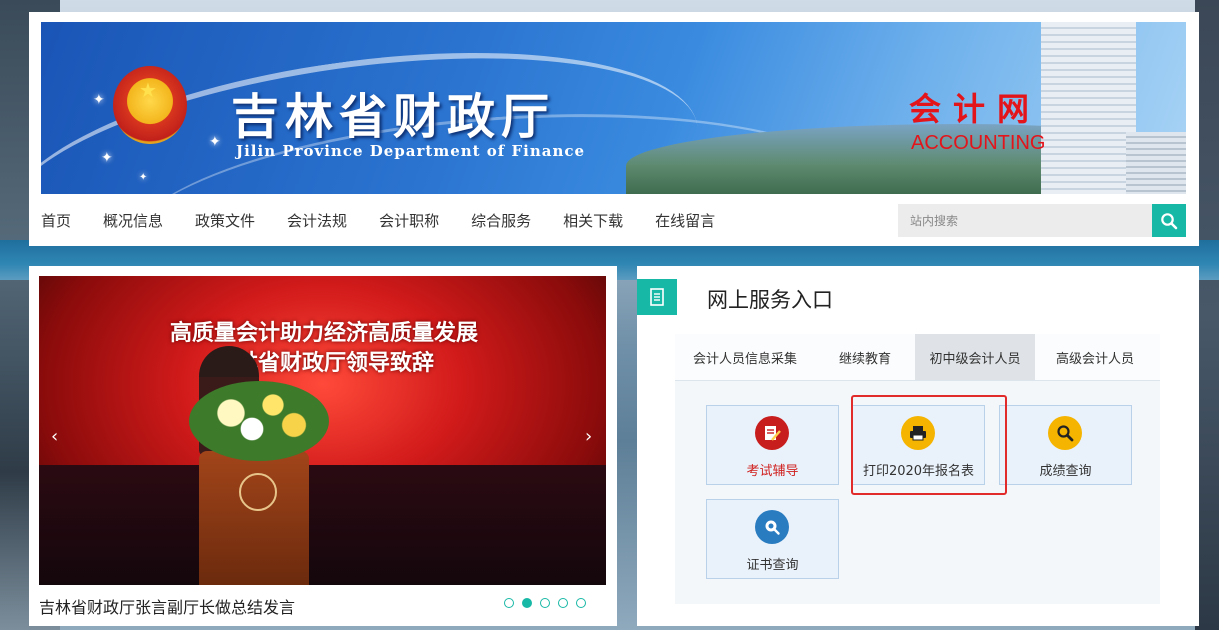 The image size is (1219, 630). I want to click on nav-item-titles: 会计职称, so click(409, 220).